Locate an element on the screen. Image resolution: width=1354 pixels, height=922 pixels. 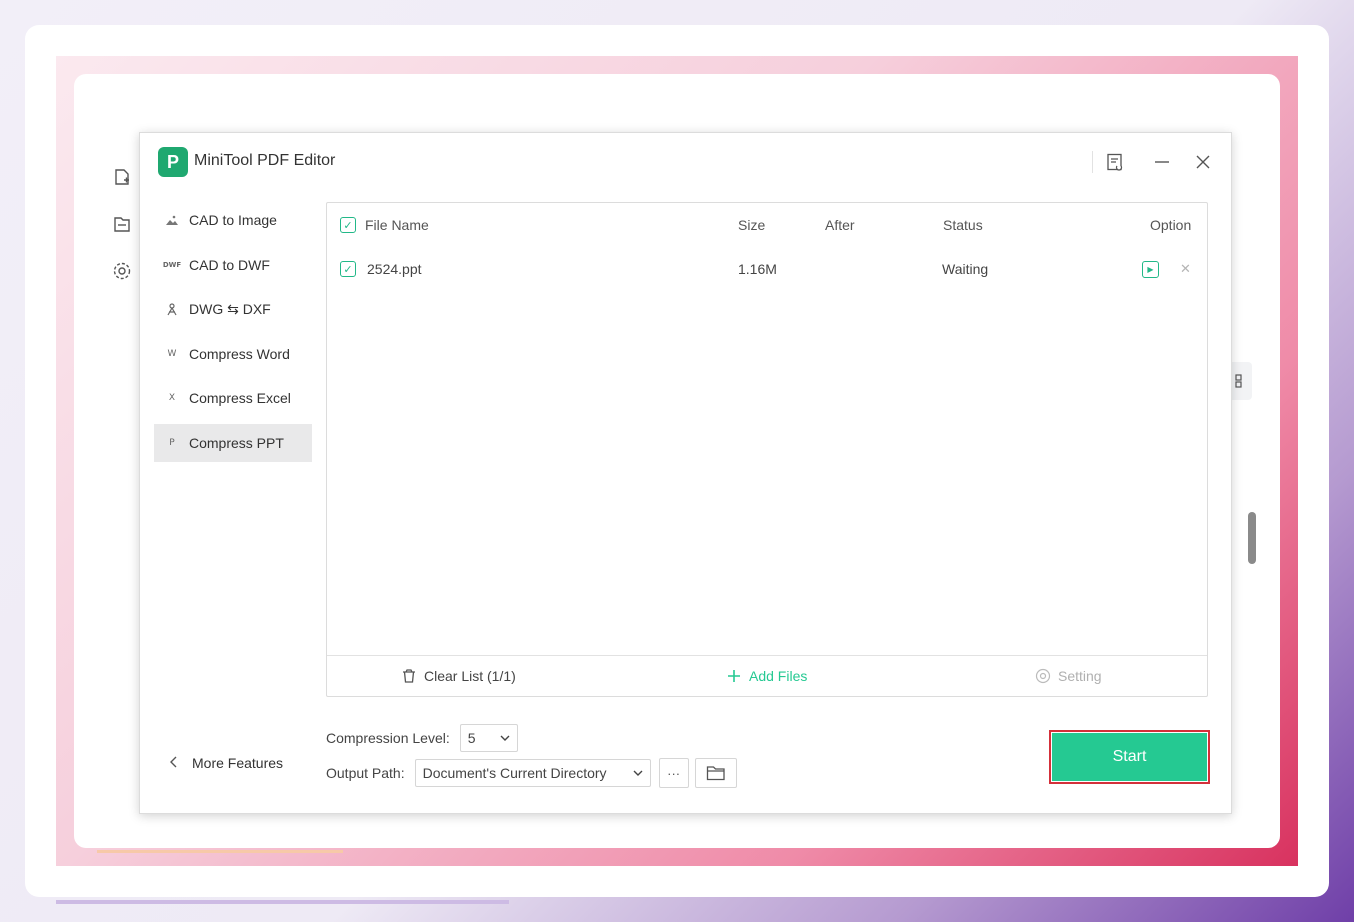
sidebar-item-label: Compress Excel is located at coordinates (240, 398).